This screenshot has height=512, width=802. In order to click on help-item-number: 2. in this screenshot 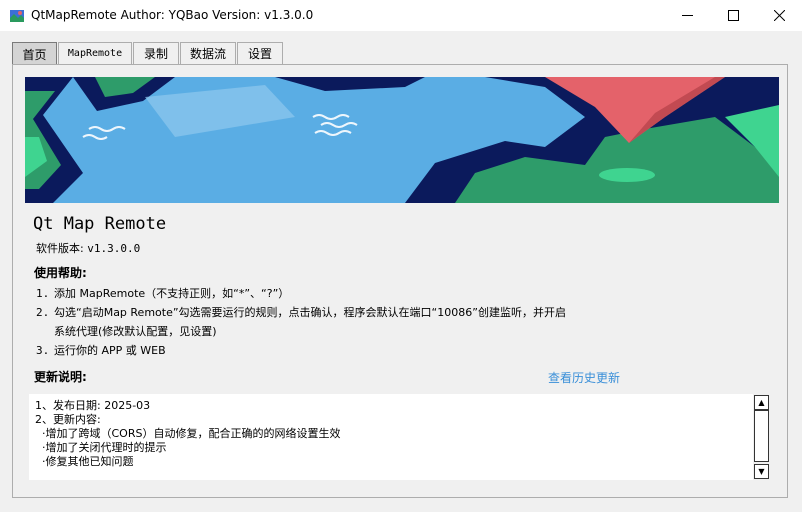, I will do `click(43, 312)`.